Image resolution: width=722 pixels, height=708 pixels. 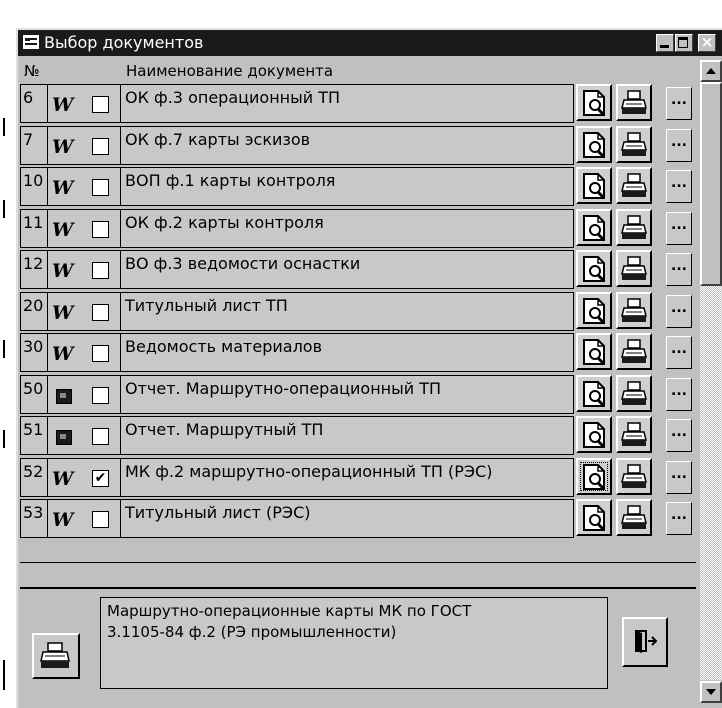 What do you see at coordinates (32, 71) in the screenshot?
I see `header-number: №` at bounding box center [32, 71].